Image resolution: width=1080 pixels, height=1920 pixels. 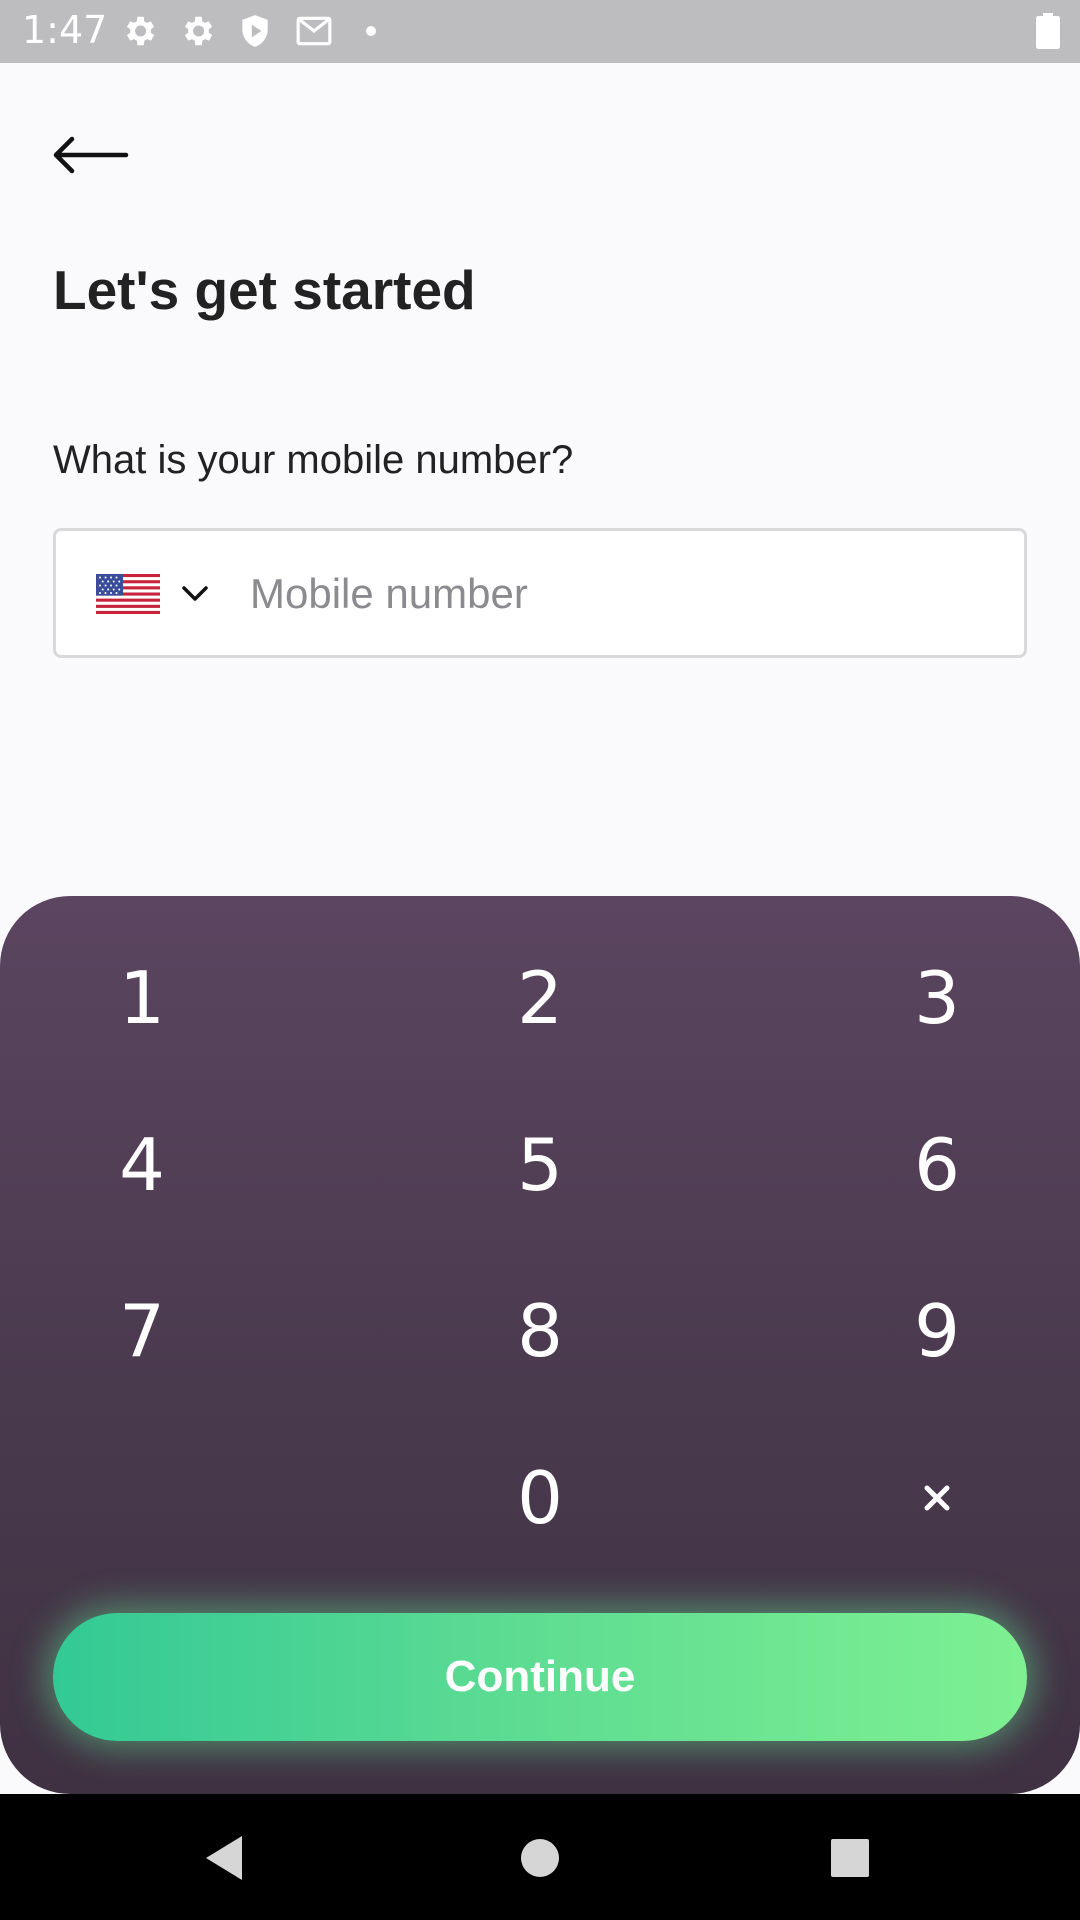 I want to click on system-nav-bar, so click(x=540, y=1857).